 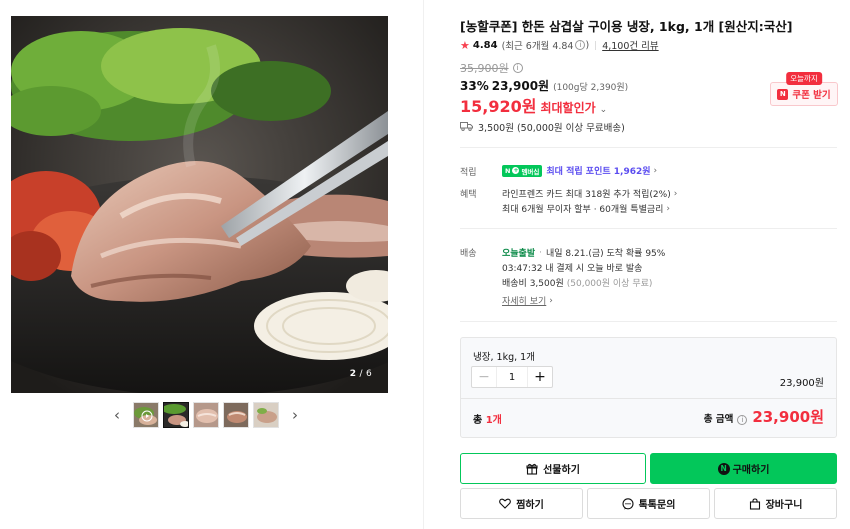 I want to click on decrease-button: −, so click(x=484, y=377).